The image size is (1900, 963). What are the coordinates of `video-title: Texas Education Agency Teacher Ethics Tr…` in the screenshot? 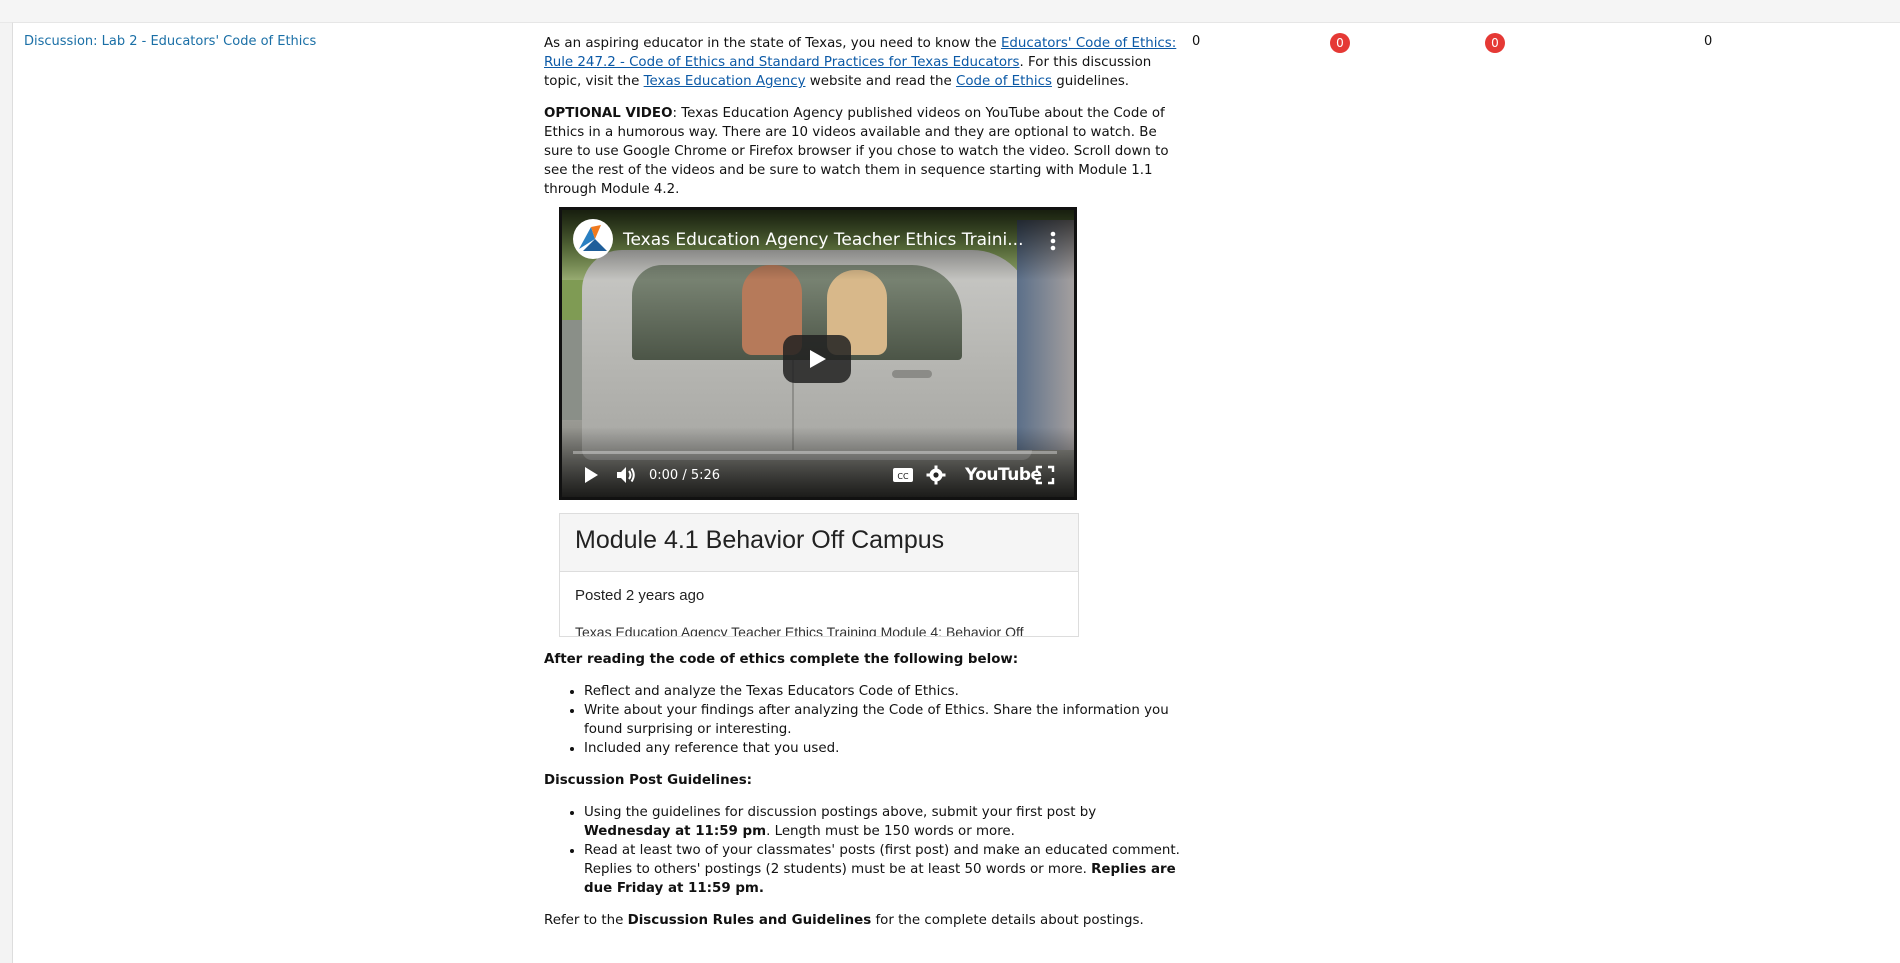 It's located at (823, 240).